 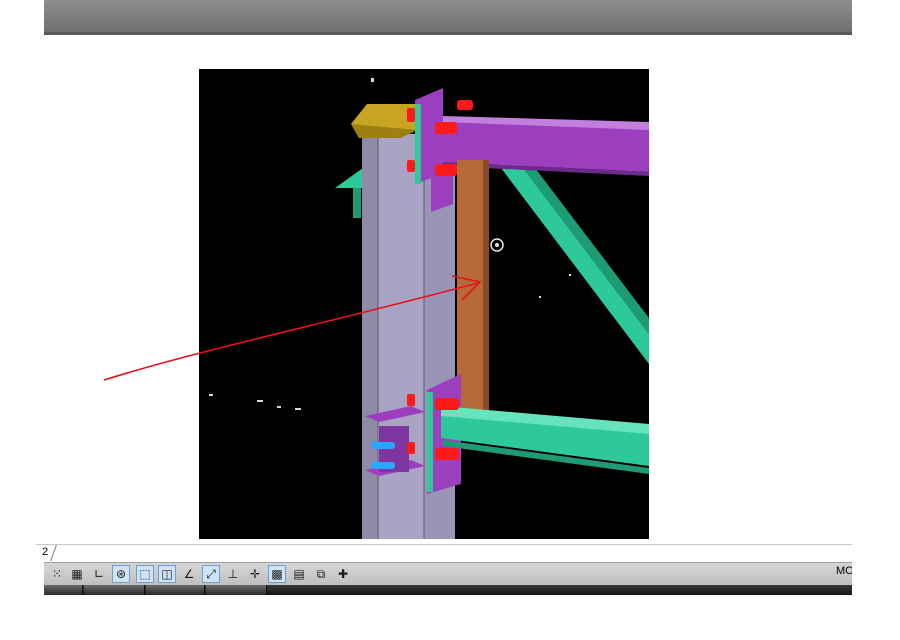 I want to click on object-snap-button: ⬚, so click(x=145, y=574).